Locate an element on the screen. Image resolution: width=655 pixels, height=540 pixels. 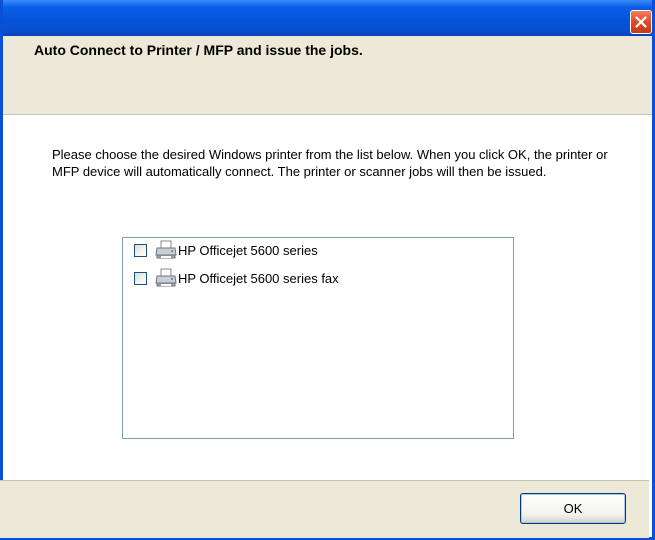
printer-label: HP Officejet 5600 series fax is located at coordinates (258, 278).